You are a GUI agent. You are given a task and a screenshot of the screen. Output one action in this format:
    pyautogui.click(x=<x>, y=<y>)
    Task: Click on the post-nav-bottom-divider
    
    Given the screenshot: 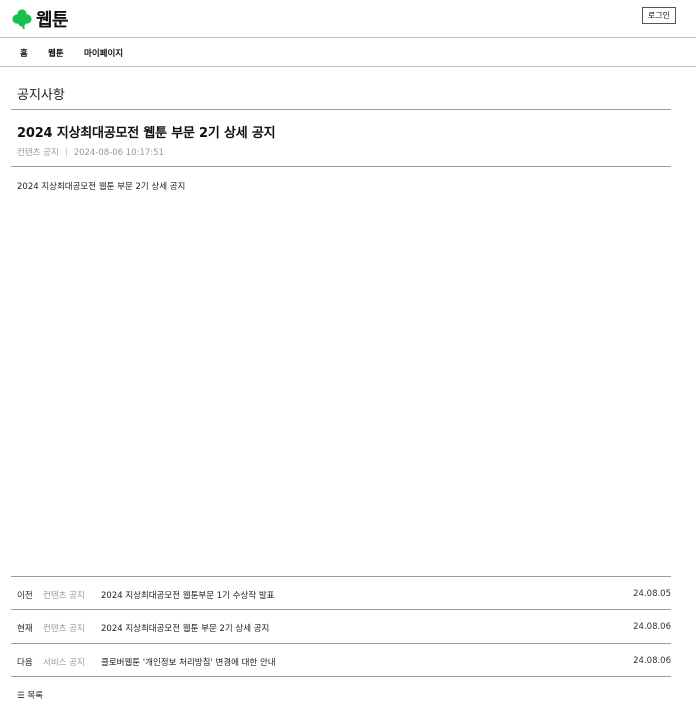 What is the action you would take?
    pyautogui.click(x=341, y=676)
    